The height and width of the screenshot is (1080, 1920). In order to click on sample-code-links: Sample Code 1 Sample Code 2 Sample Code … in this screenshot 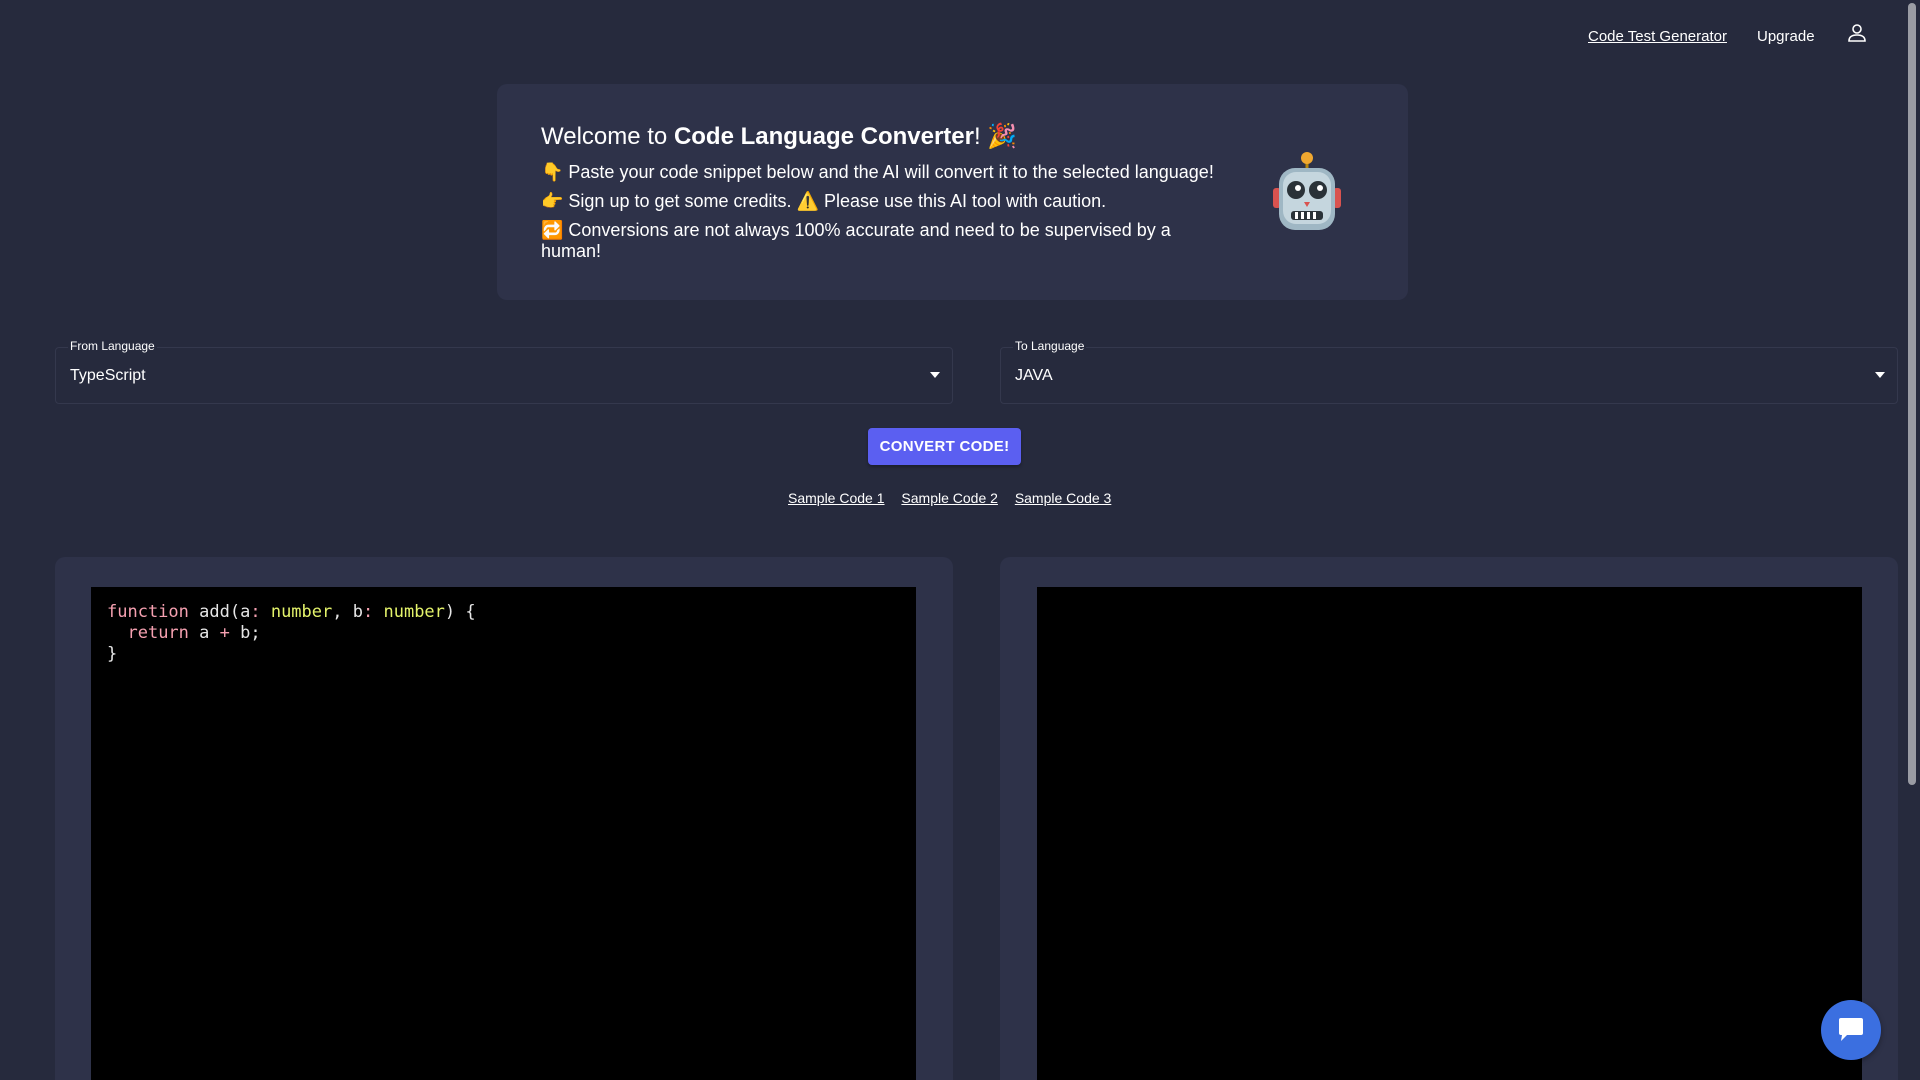, I will do `click(956, 498)`.